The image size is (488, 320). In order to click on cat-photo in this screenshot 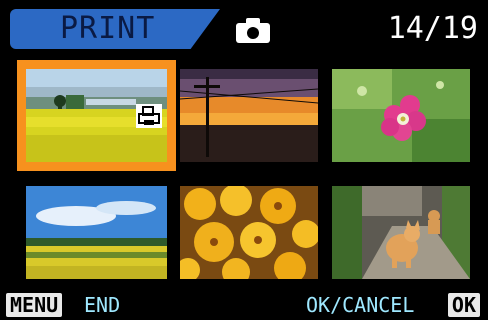, I will do `click(401, 232)`.